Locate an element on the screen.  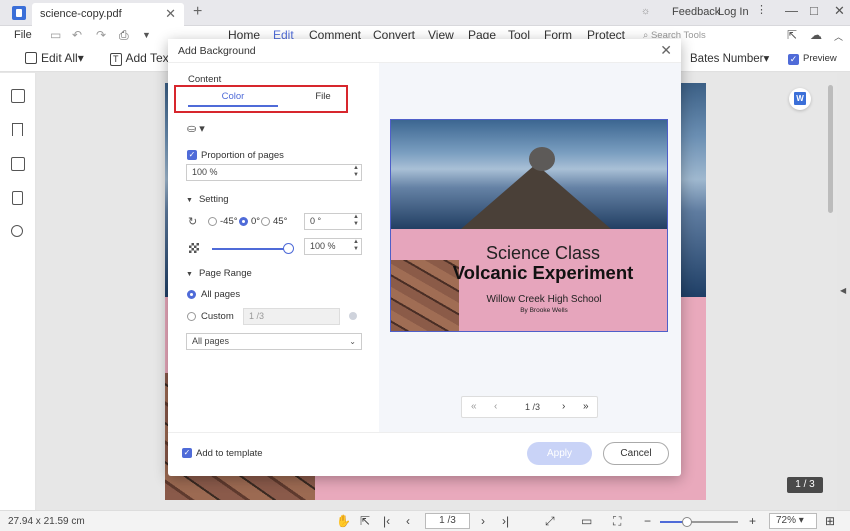
vertical-scrollbar is located at coordinates (830, 149).